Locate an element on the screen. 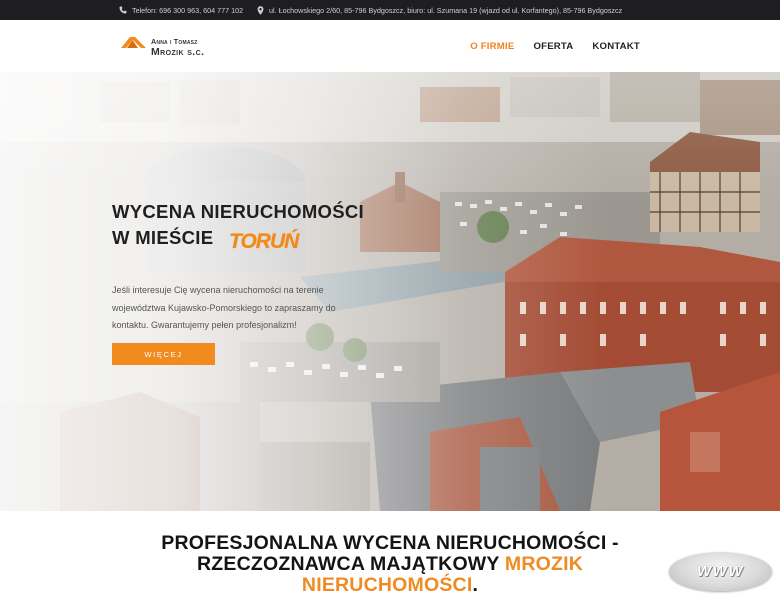  phone-text: Telefon: 696 300 963, 604 777 102 is located at coordinates (188, 10).